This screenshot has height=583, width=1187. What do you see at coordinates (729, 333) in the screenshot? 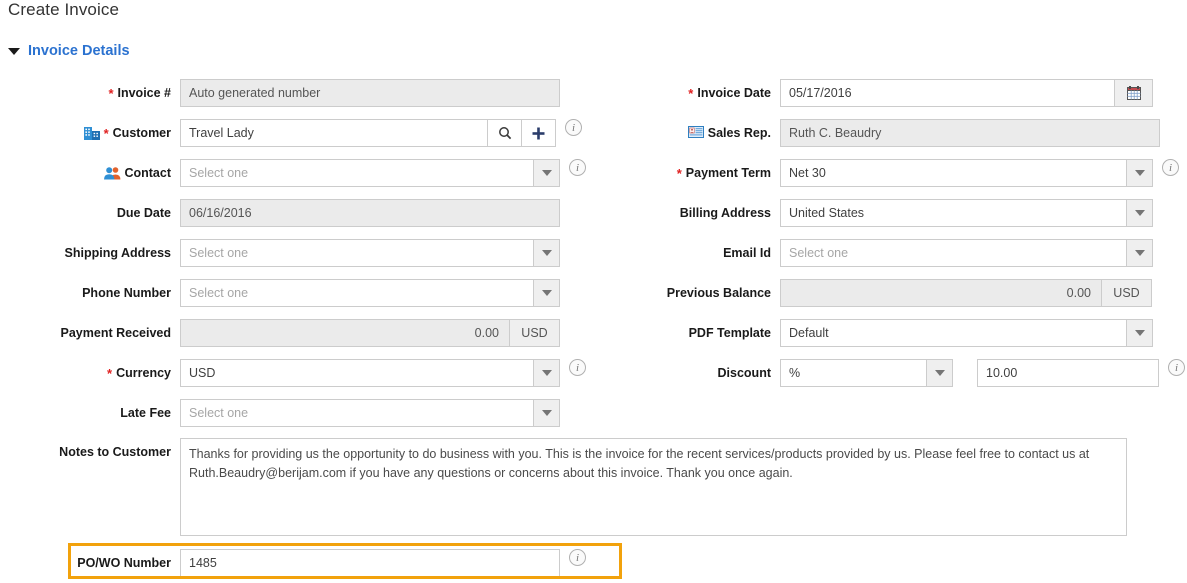
I see `label-text: PDF Template` at bounding box center [729, 333].